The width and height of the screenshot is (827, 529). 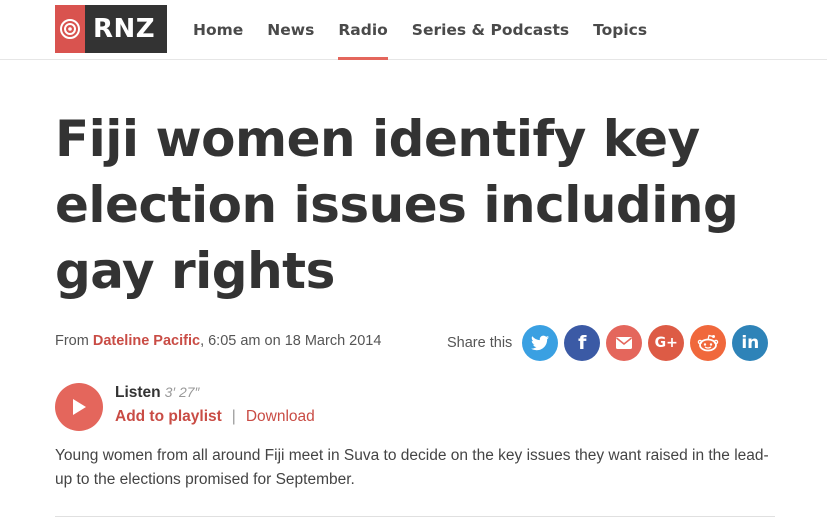 I want to click on nav-item-series-podcasts: Series & Podcasts, so click(x=490, y=30).